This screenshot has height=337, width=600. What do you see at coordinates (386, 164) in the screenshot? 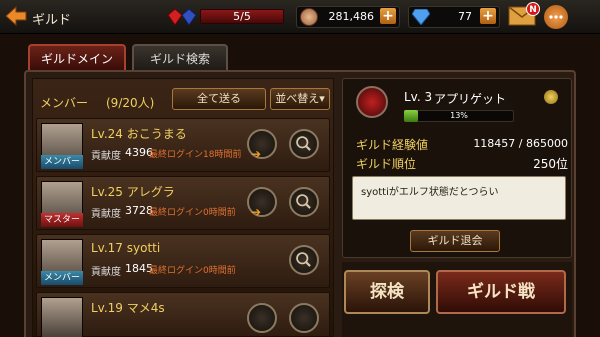
I see `guild-rank-label: ギルド順位` at bounding box center [386, 164].